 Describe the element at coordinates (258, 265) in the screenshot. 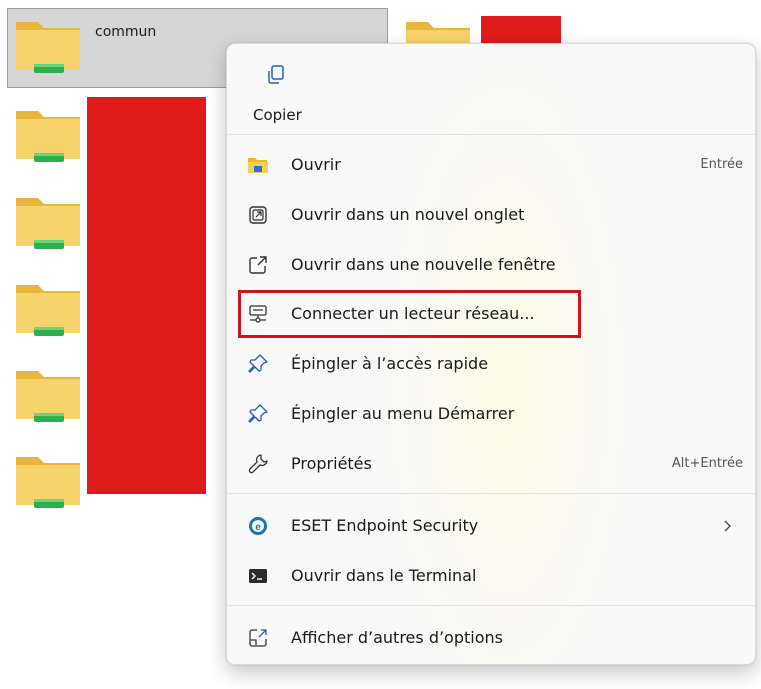

I see `new-window-icon` at that location.